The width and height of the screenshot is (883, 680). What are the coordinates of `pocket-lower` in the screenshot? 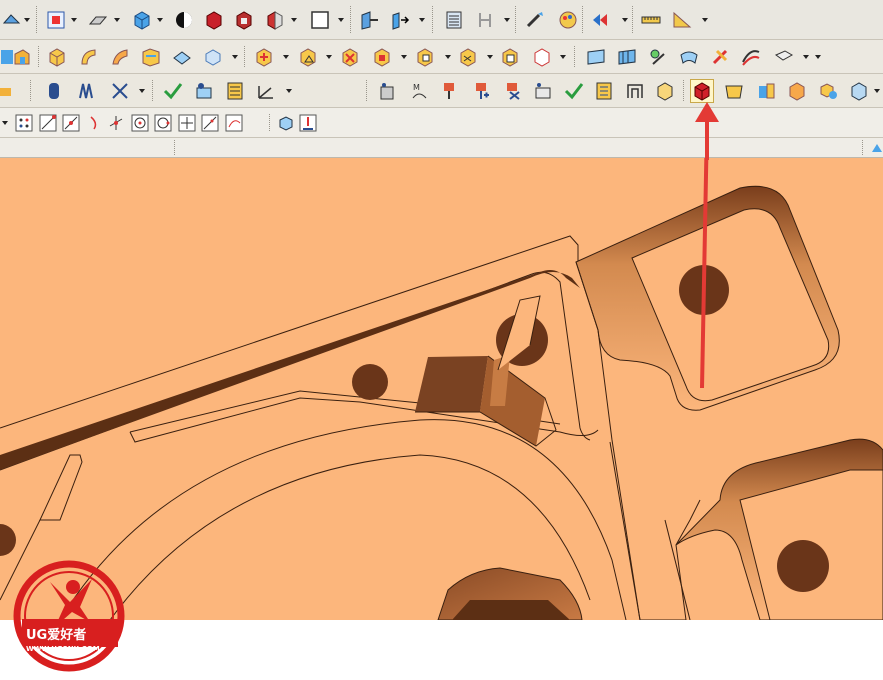 It's located at (779, 529).